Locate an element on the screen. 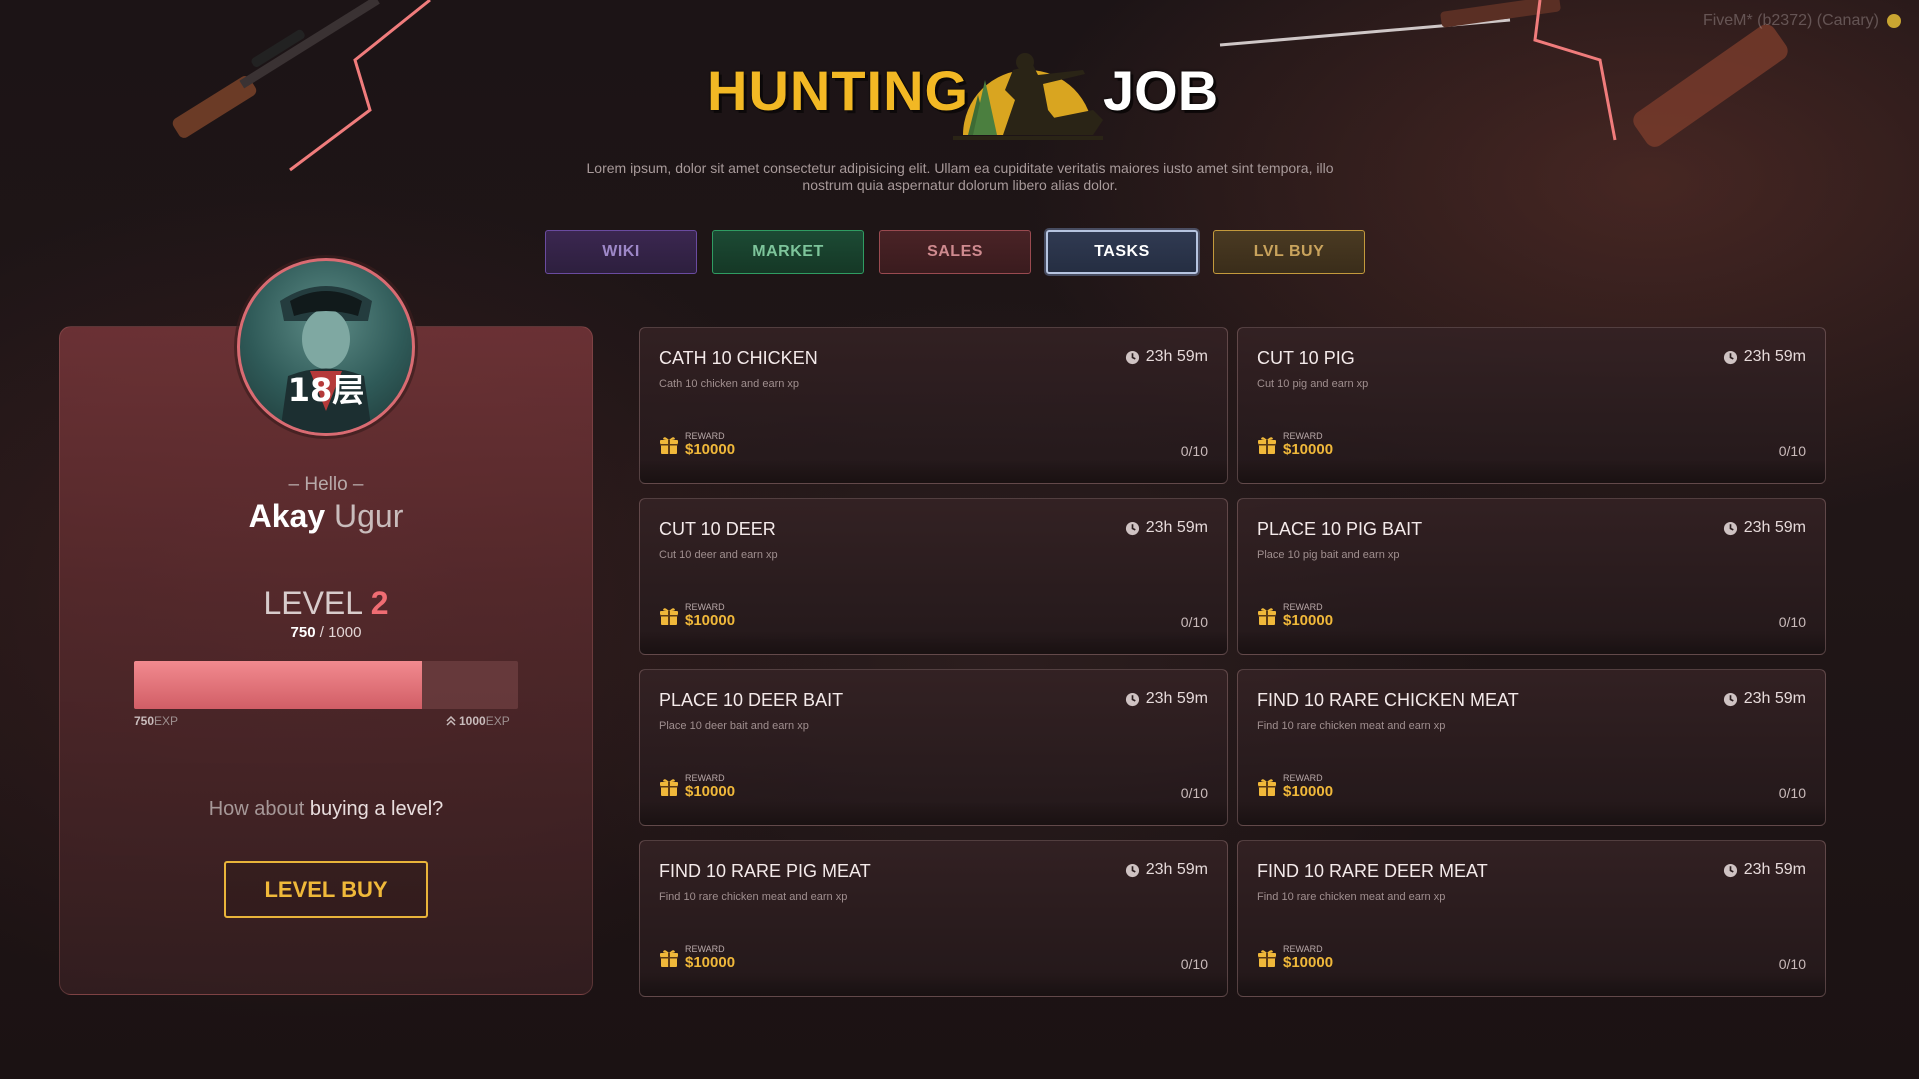 The image size is (1919, 1079). task-title: CUT 10 DEER is located at coordinates (717, 529).